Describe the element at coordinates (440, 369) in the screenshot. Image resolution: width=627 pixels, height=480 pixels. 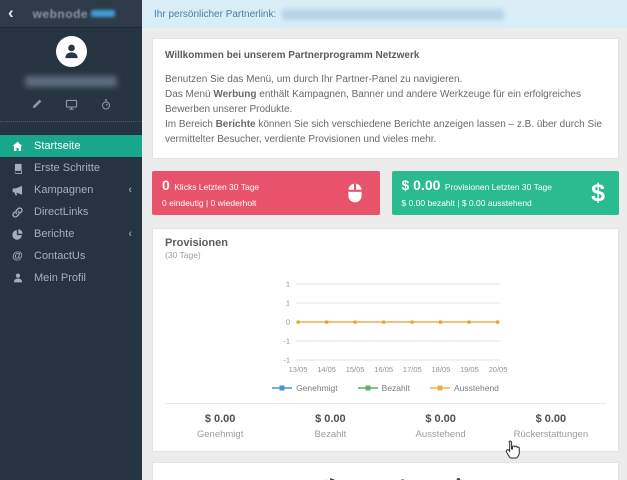
I see `svg-text: 18/05` at that location.